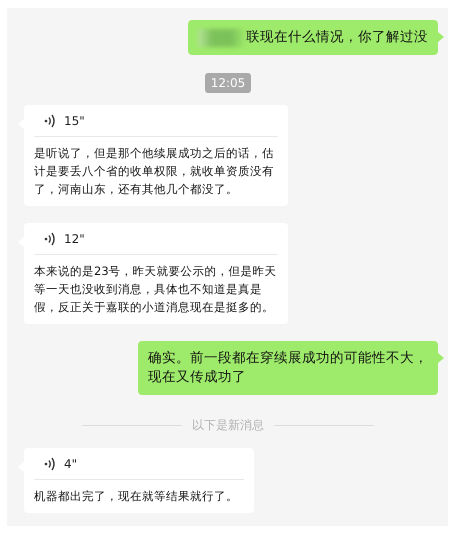 The height and width of the screenshot is (536, 458). I want to click on voice-message-bubble: 15" 是听说了，但是那个他续展成功之后的话，估计是要丢八个省的收单权限，就收单资质没有了，河南山东，还有其他几个都没了。, so click(156, 155).